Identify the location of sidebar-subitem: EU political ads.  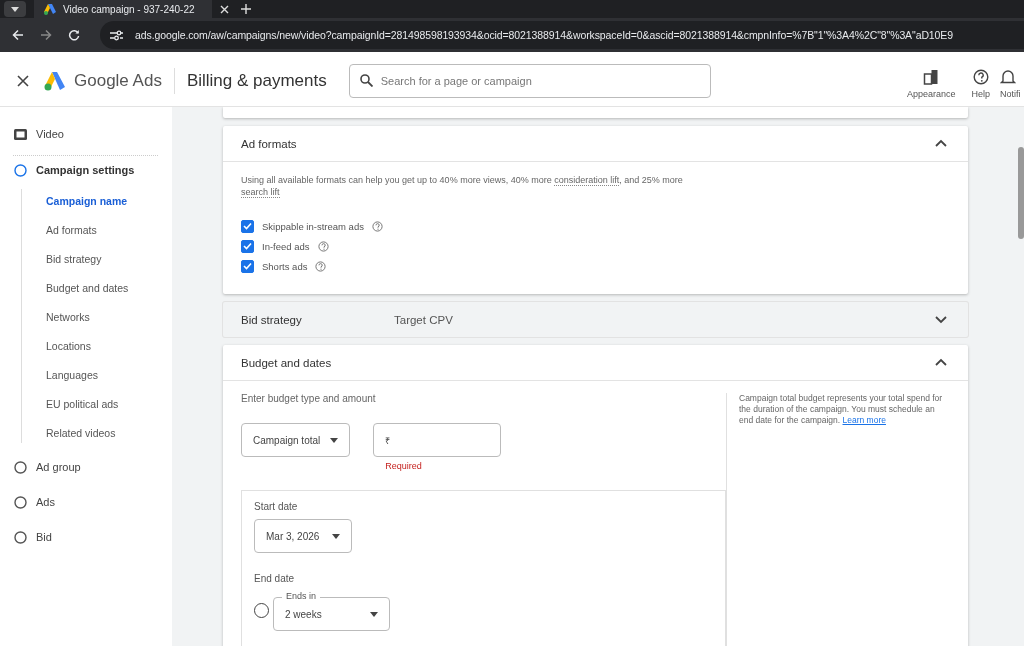
(97, 404).